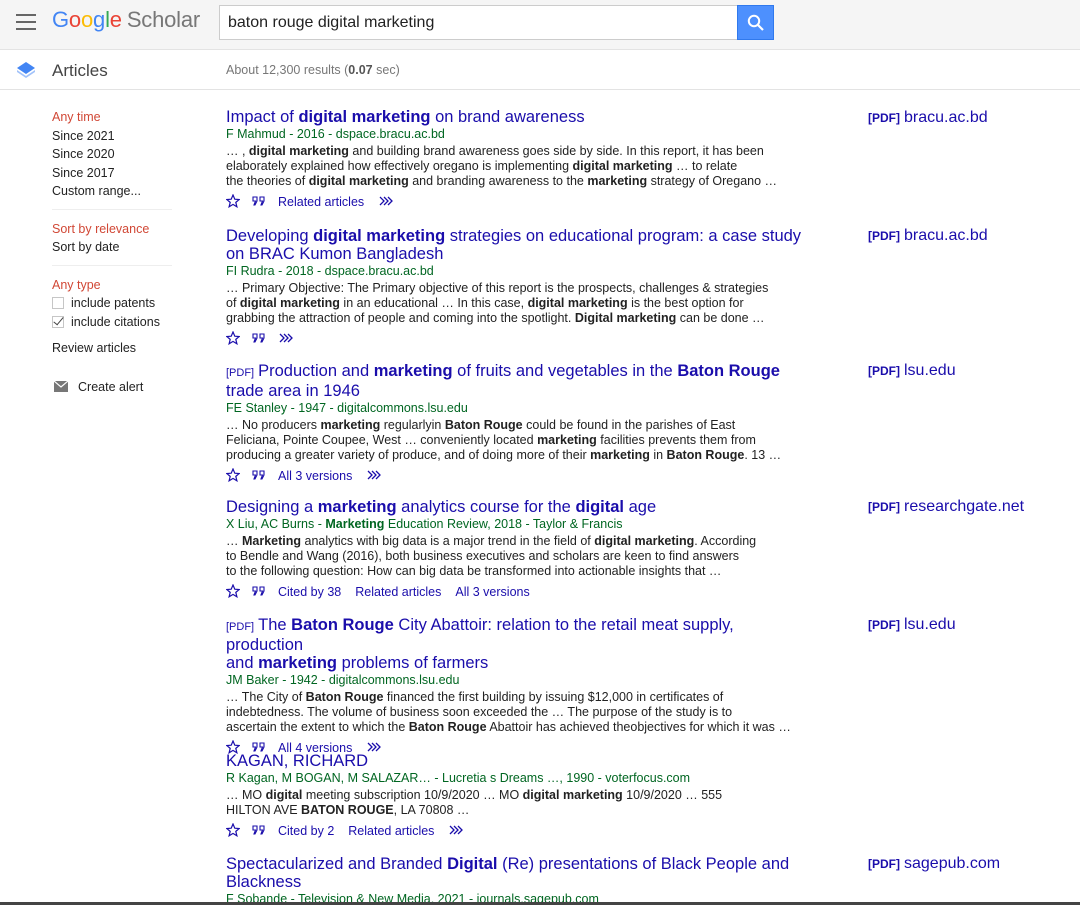  I want to click on filter-since-2021: Since 2021, so click(114, 136).